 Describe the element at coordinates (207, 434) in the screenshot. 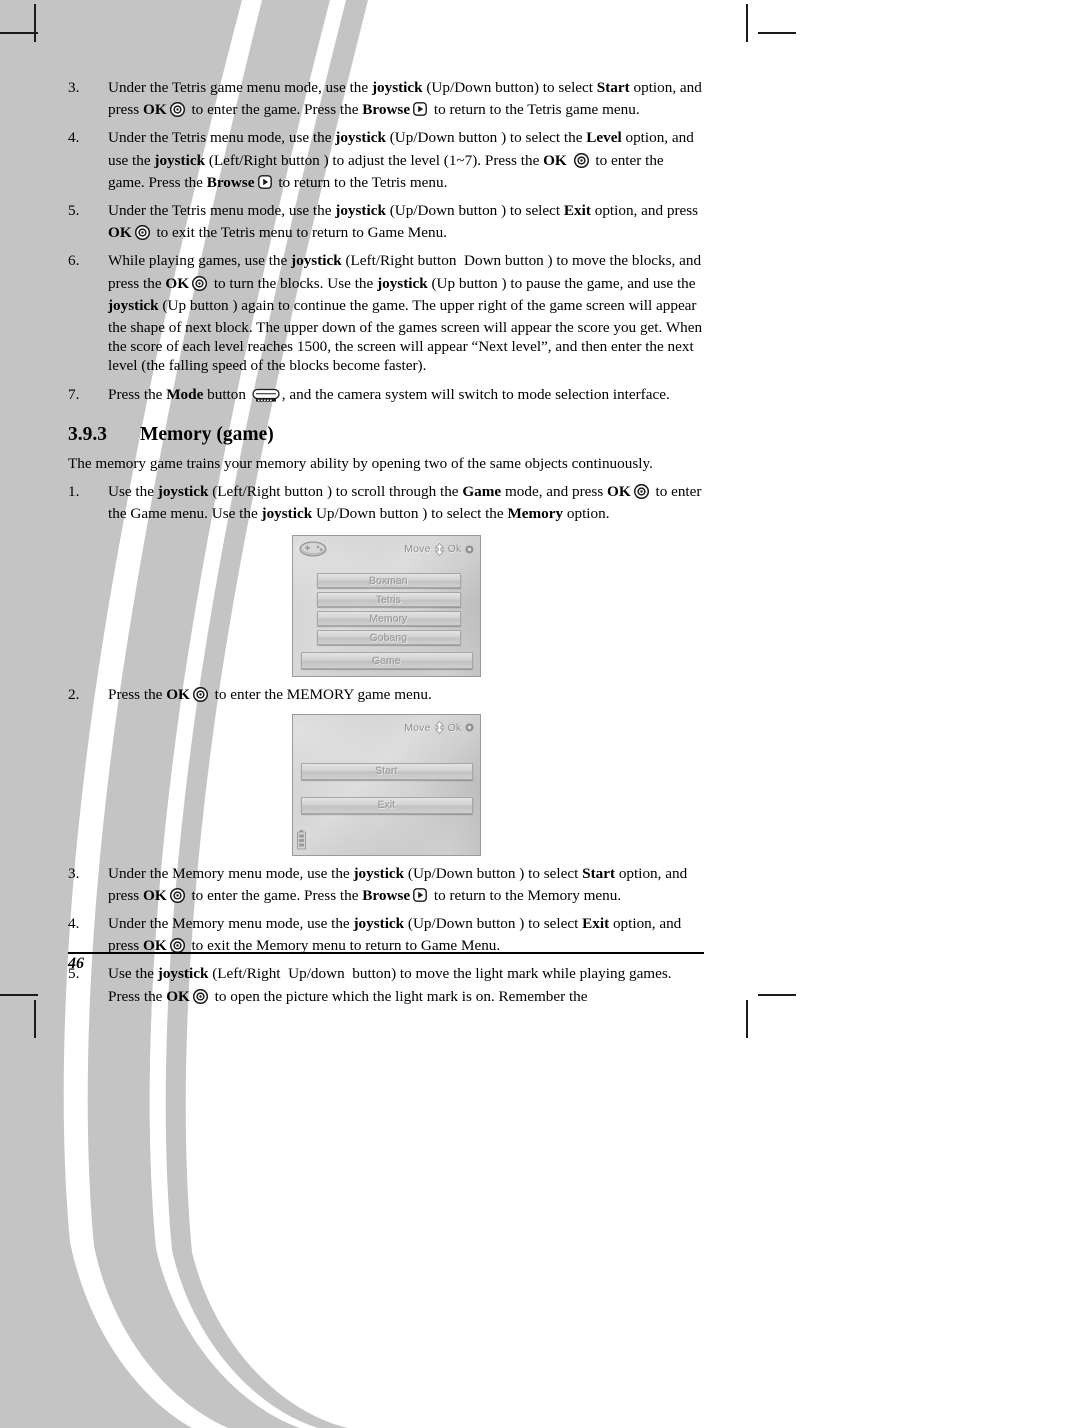

I see `section-title: Memory (game)` at that location.